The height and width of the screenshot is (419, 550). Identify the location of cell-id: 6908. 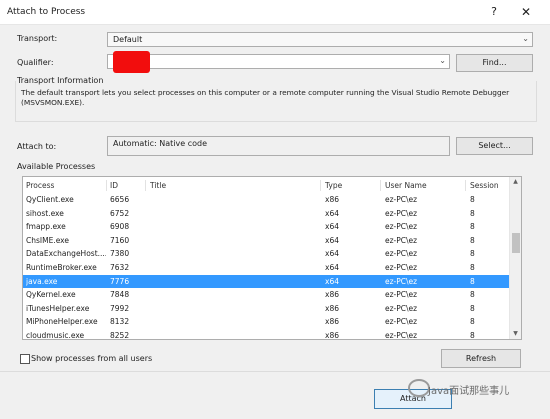
(120, 227).